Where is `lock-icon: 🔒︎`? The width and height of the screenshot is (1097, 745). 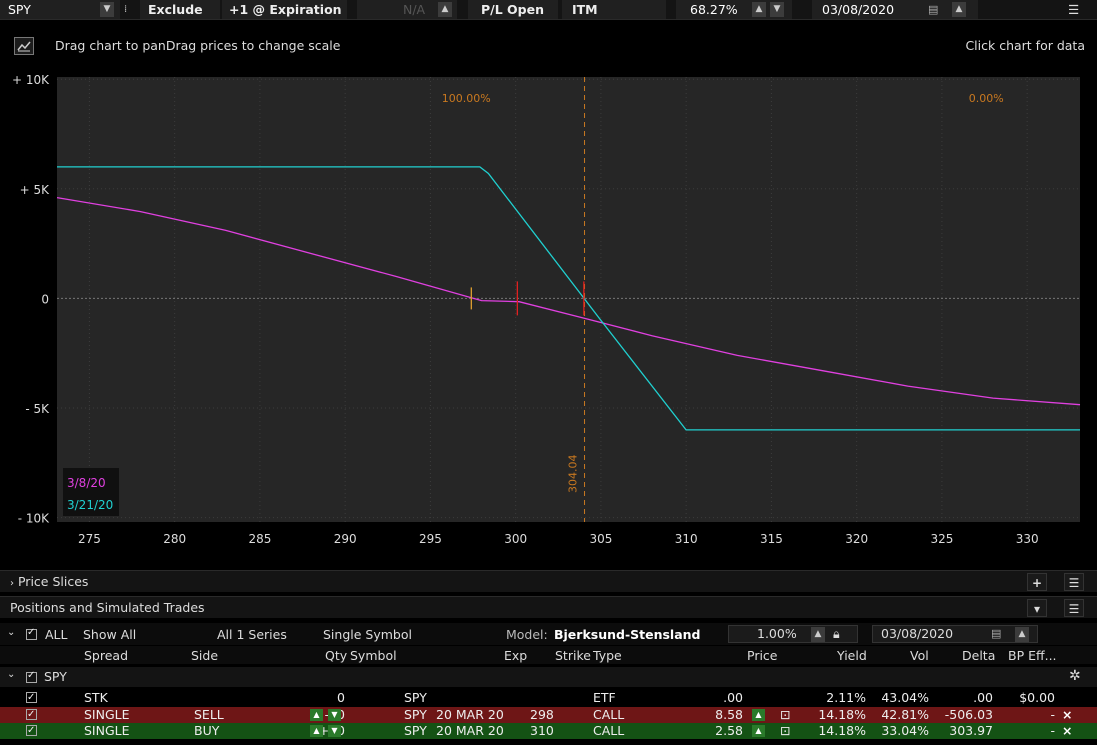
lock-icon: 🔒︎ is located at coordinates (836, 634).